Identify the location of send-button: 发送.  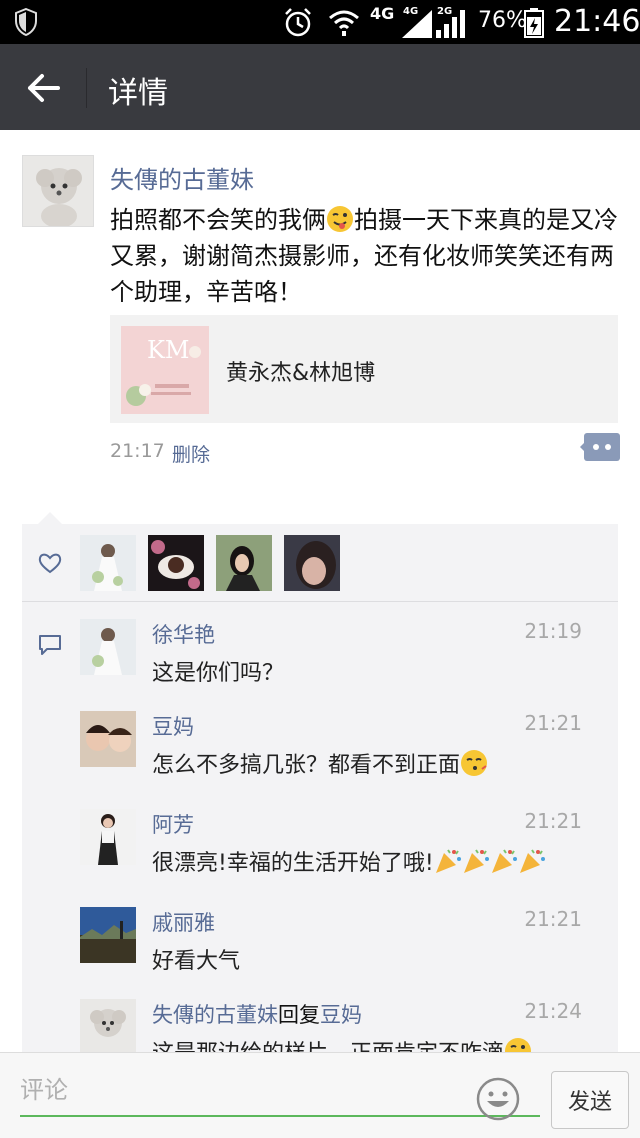
(590, 1100).